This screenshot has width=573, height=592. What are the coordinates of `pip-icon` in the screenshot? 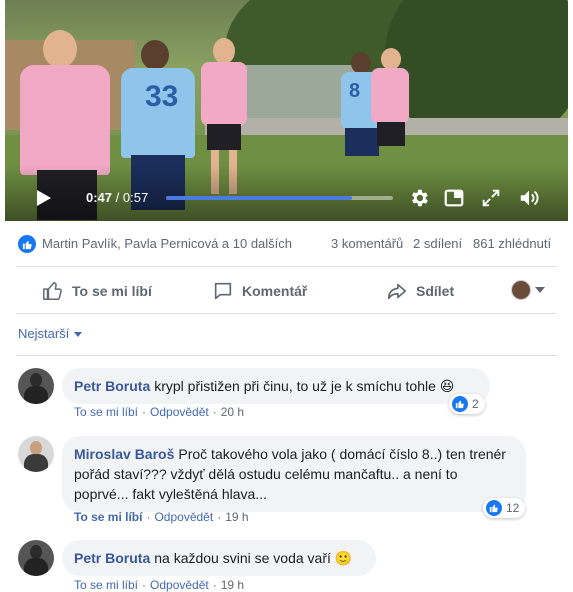 It's located at (454, 198).